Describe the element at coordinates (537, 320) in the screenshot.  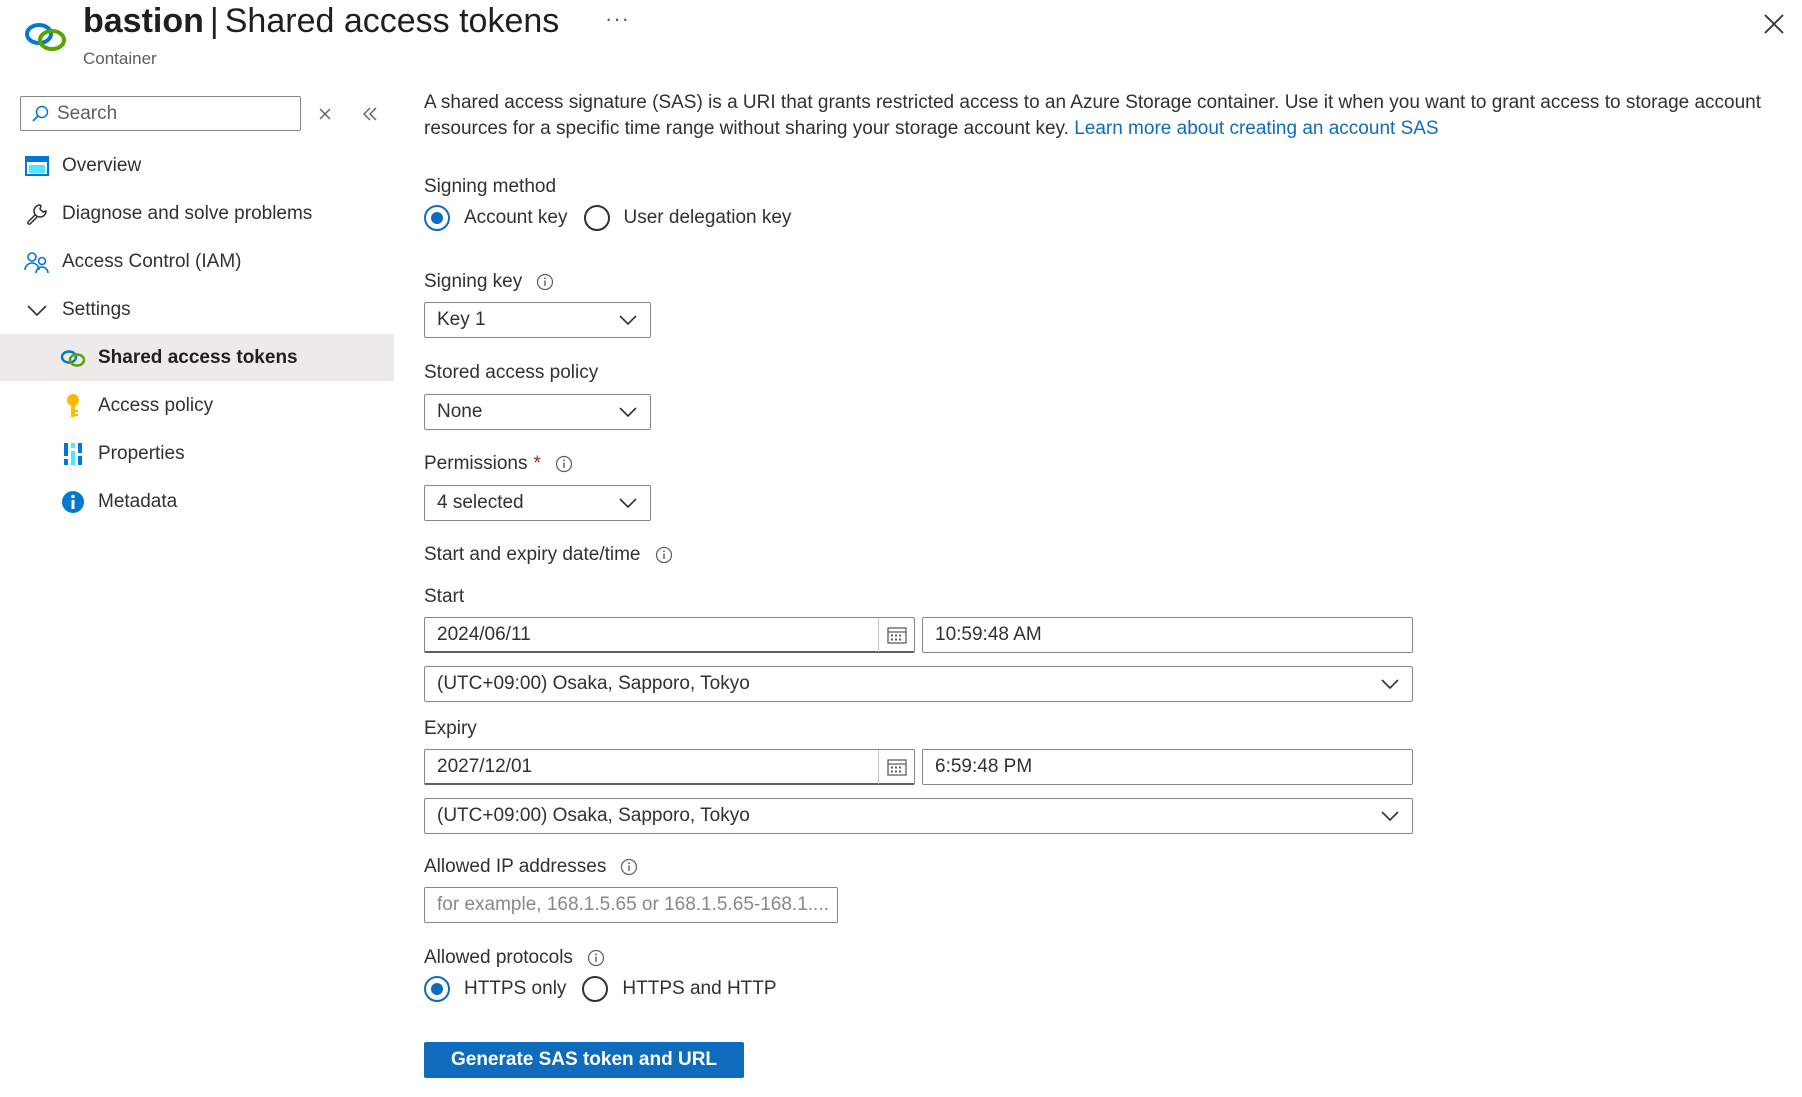
I see `signing-key-dropdown: Key 1` at that location.